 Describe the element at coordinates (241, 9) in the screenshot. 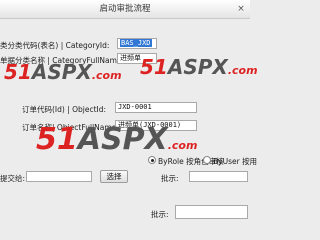

I see `close-icon: ×` at that location.